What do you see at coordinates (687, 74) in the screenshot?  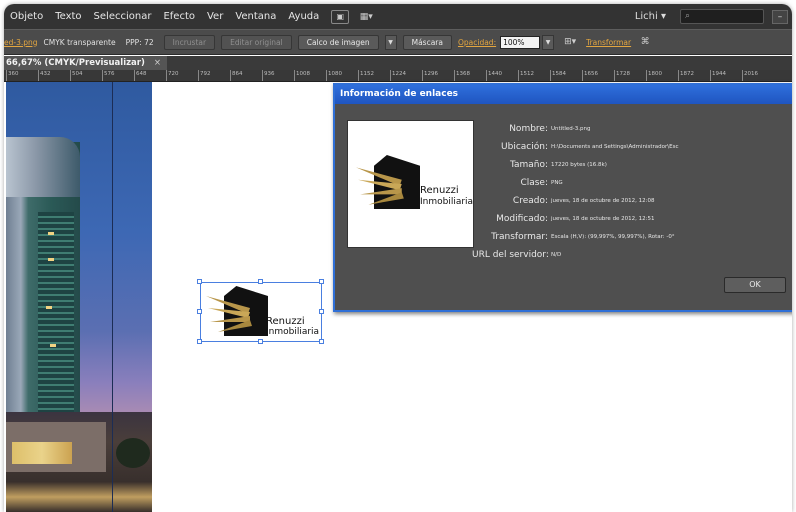 I see `ruler-label: 1872` at bounding box center [687, 74].